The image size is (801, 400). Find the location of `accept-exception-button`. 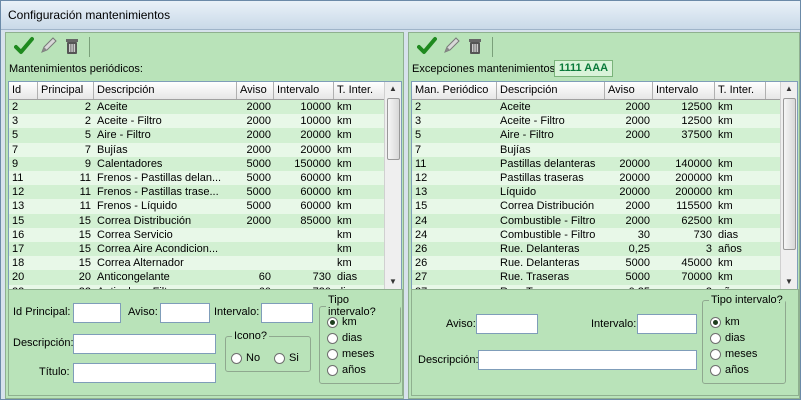

accept-exception-button is located at coordinates (427, 46).